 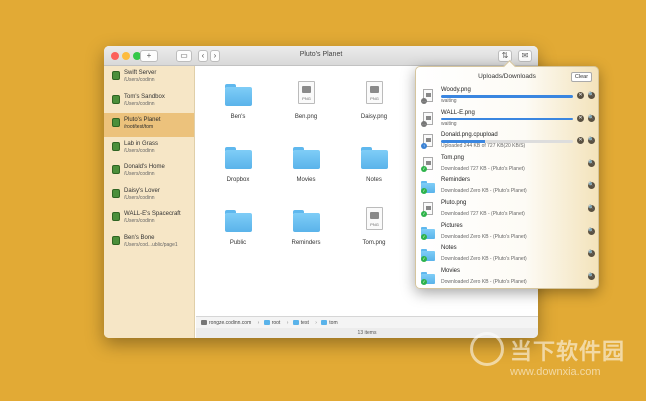 I want to click on file-name: Ben.png, so click(x=306, y=117).